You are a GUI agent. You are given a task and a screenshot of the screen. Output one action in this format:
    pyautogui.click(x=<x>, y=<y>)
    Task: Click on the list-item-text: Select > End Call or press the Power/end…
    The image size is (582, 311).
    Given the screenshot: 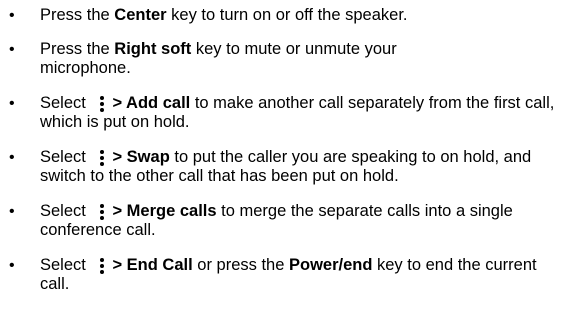 What is the action you would take?
    pyautogui.click(x=288, y=274)
    